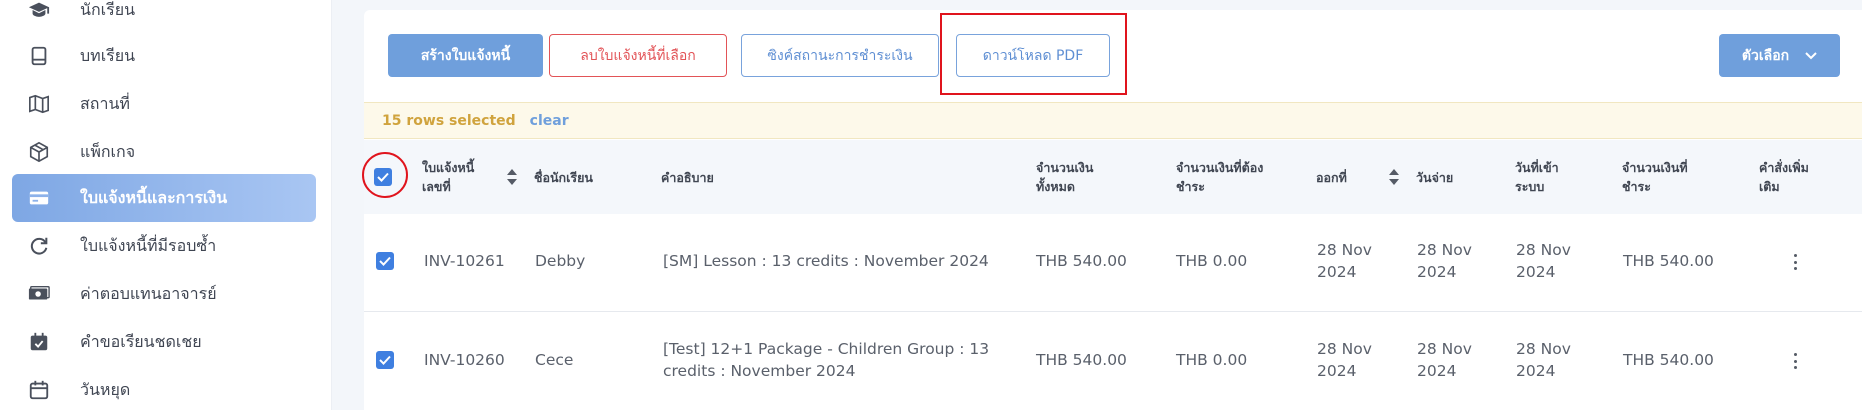 The height and width of the screenshot is (410, 1862). Describe the element at coordinates (1784, 177) in the screenshot. I see `header-more-actions: คำสั่งเพิ่ม เติม` at that location.